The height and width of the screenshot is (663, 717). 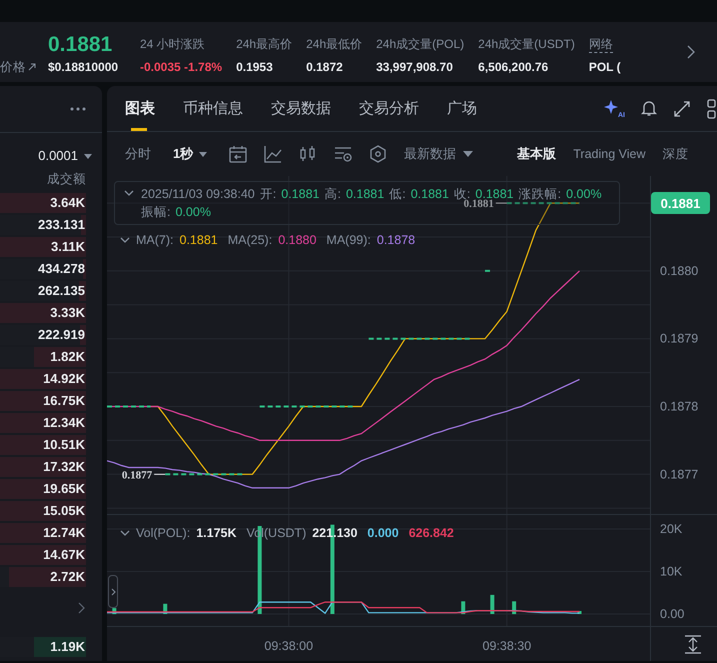 What do you see at coordinates (198, 194) in the screenshot?
I see `candle-time: 2025/11/03 09:38:40` at bounding box center [198, 194].